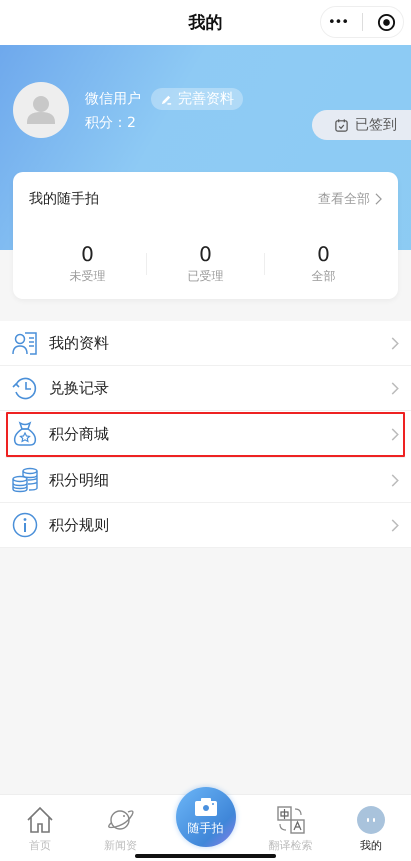 The image size is (411, 861). Describe the element at coordinates (113, 99) in the screenshot. I see `nickname: 微信用户` at that location.